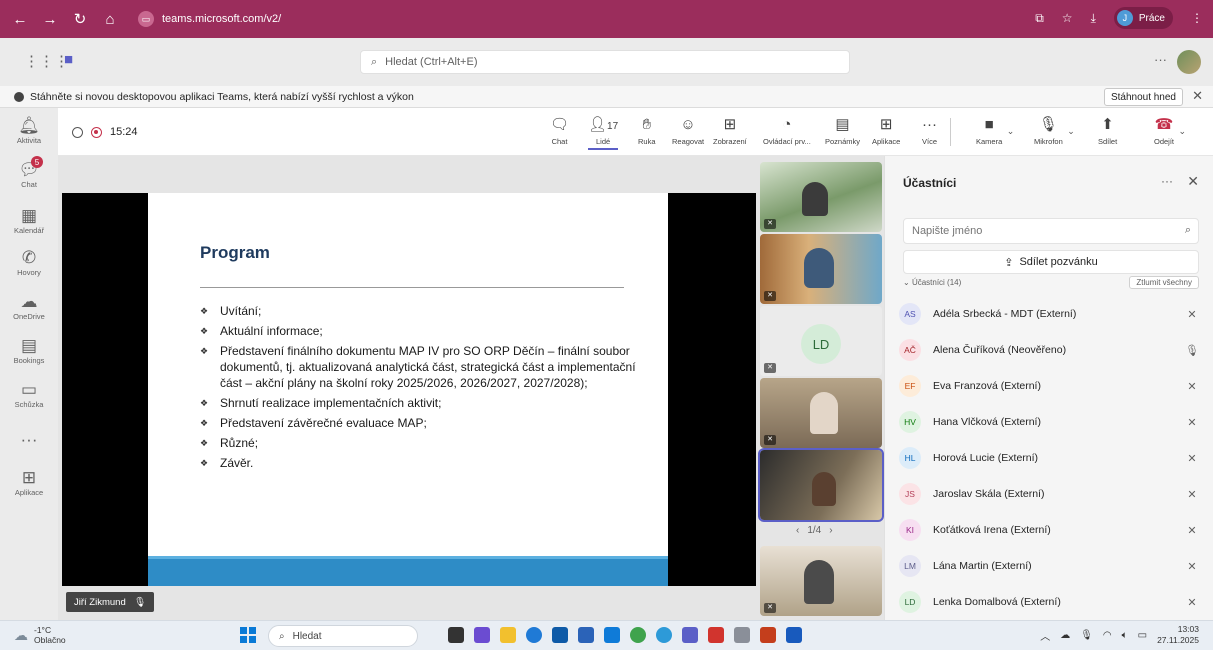 The height and width of the screenshot is (650, 1213). What do you see at coordinates (1142, 635) in the screenshot?
I see `battery-icon: ▭` at bounding box center [1142, 635].